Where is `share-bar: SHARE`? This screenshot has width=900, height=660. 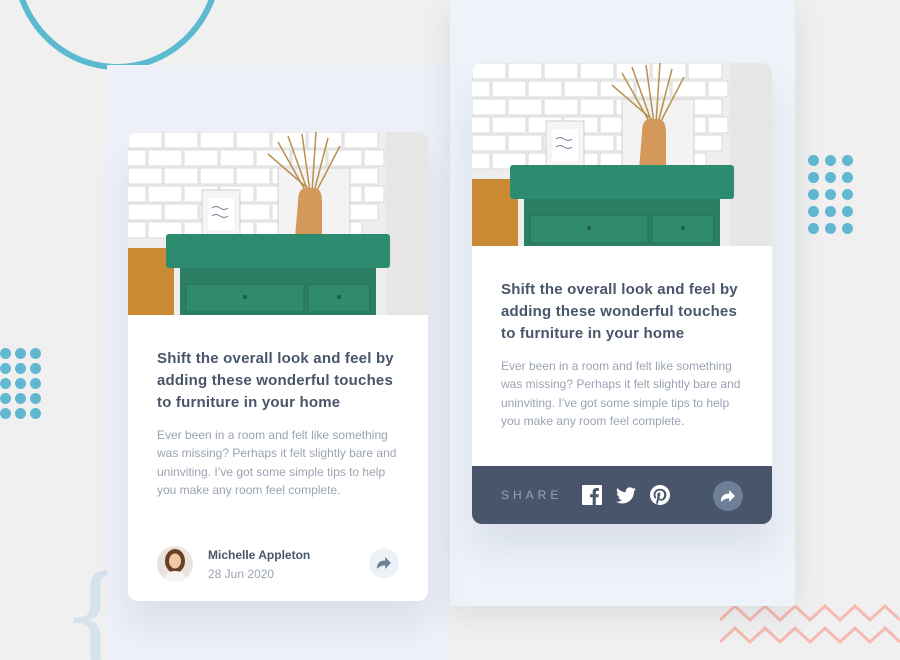 share-bar: SHARE is located at coordinates (622, 495).